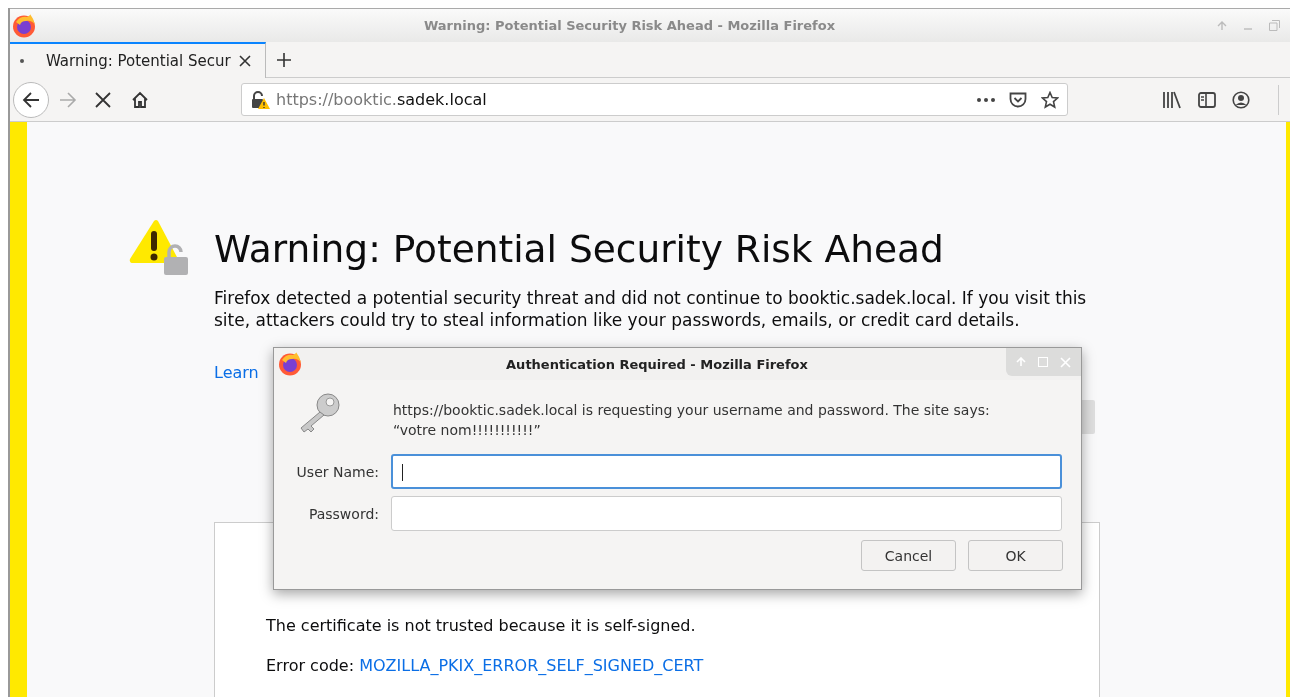 The width and height of the screenshot is (1290, 697). I want to click on back-arrow-icon, so click(31, 99).